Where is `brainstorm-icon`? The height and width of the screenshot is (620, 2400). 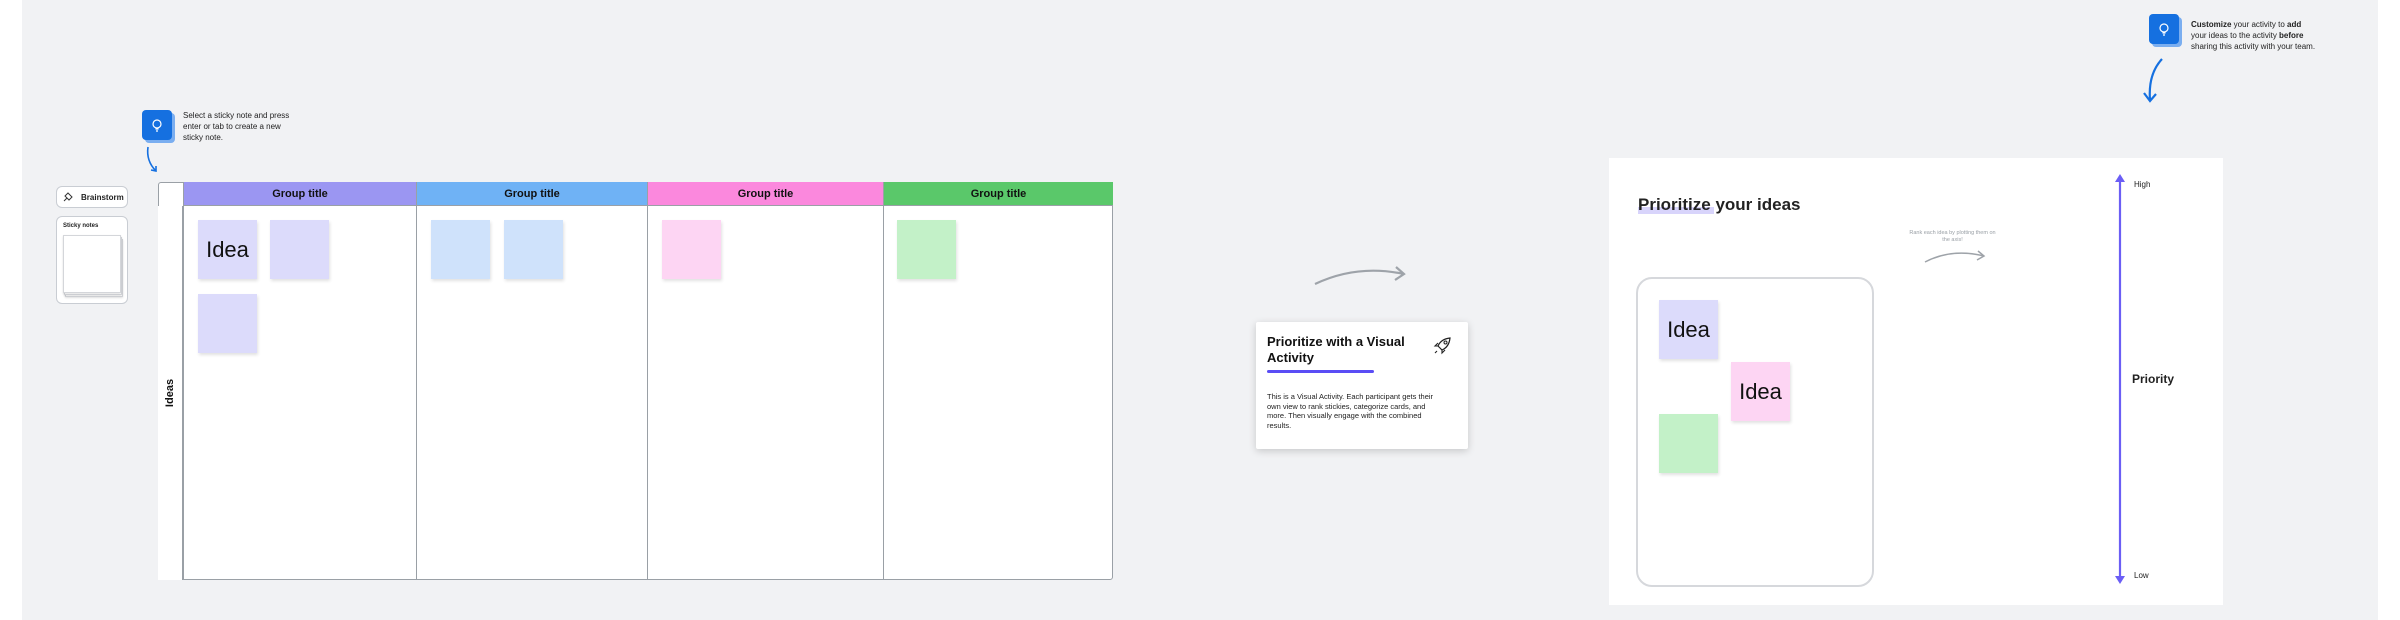
brainstorm-icon is located at coordinates (68, 197).